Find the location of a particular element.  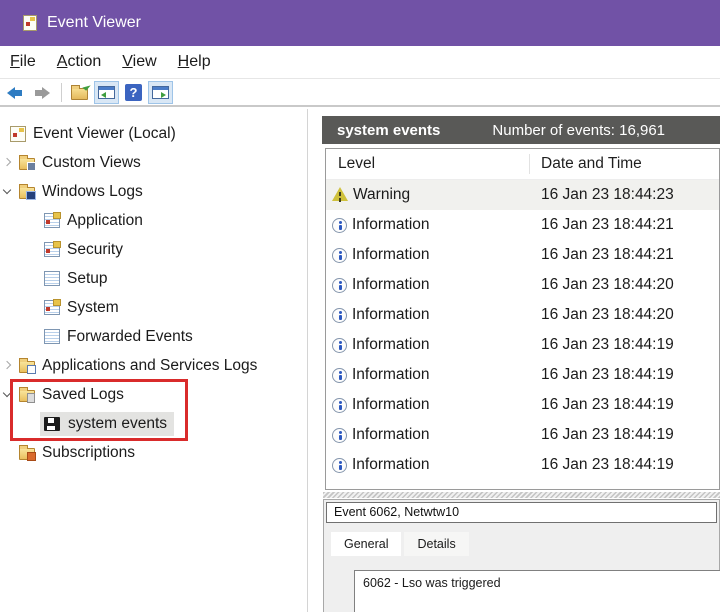

tree-item-label: System is located at coordinates (93, 307).